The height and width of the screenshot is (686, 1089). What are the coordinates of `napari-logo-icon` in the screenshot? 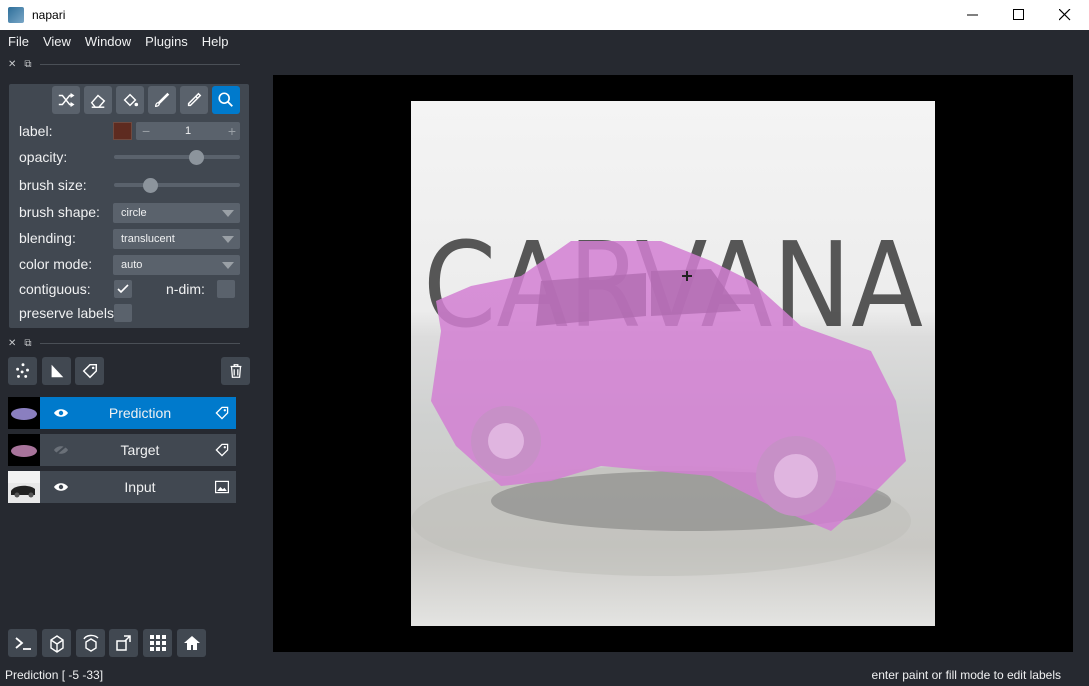 It's located at (16, 15).